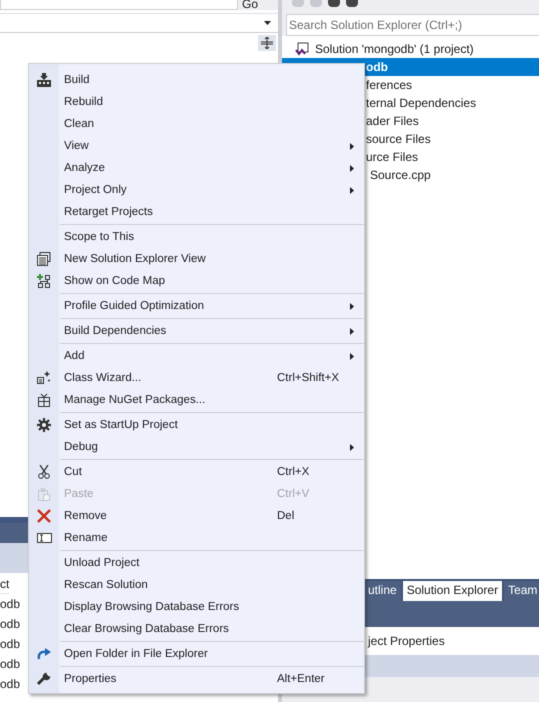 This screenshot has width=539, height=702. What do you see at coordinates (196, 654) in the screenshot?
I see `menu-item: Open Folder in File Explorer` at bounding box center [196, 654].